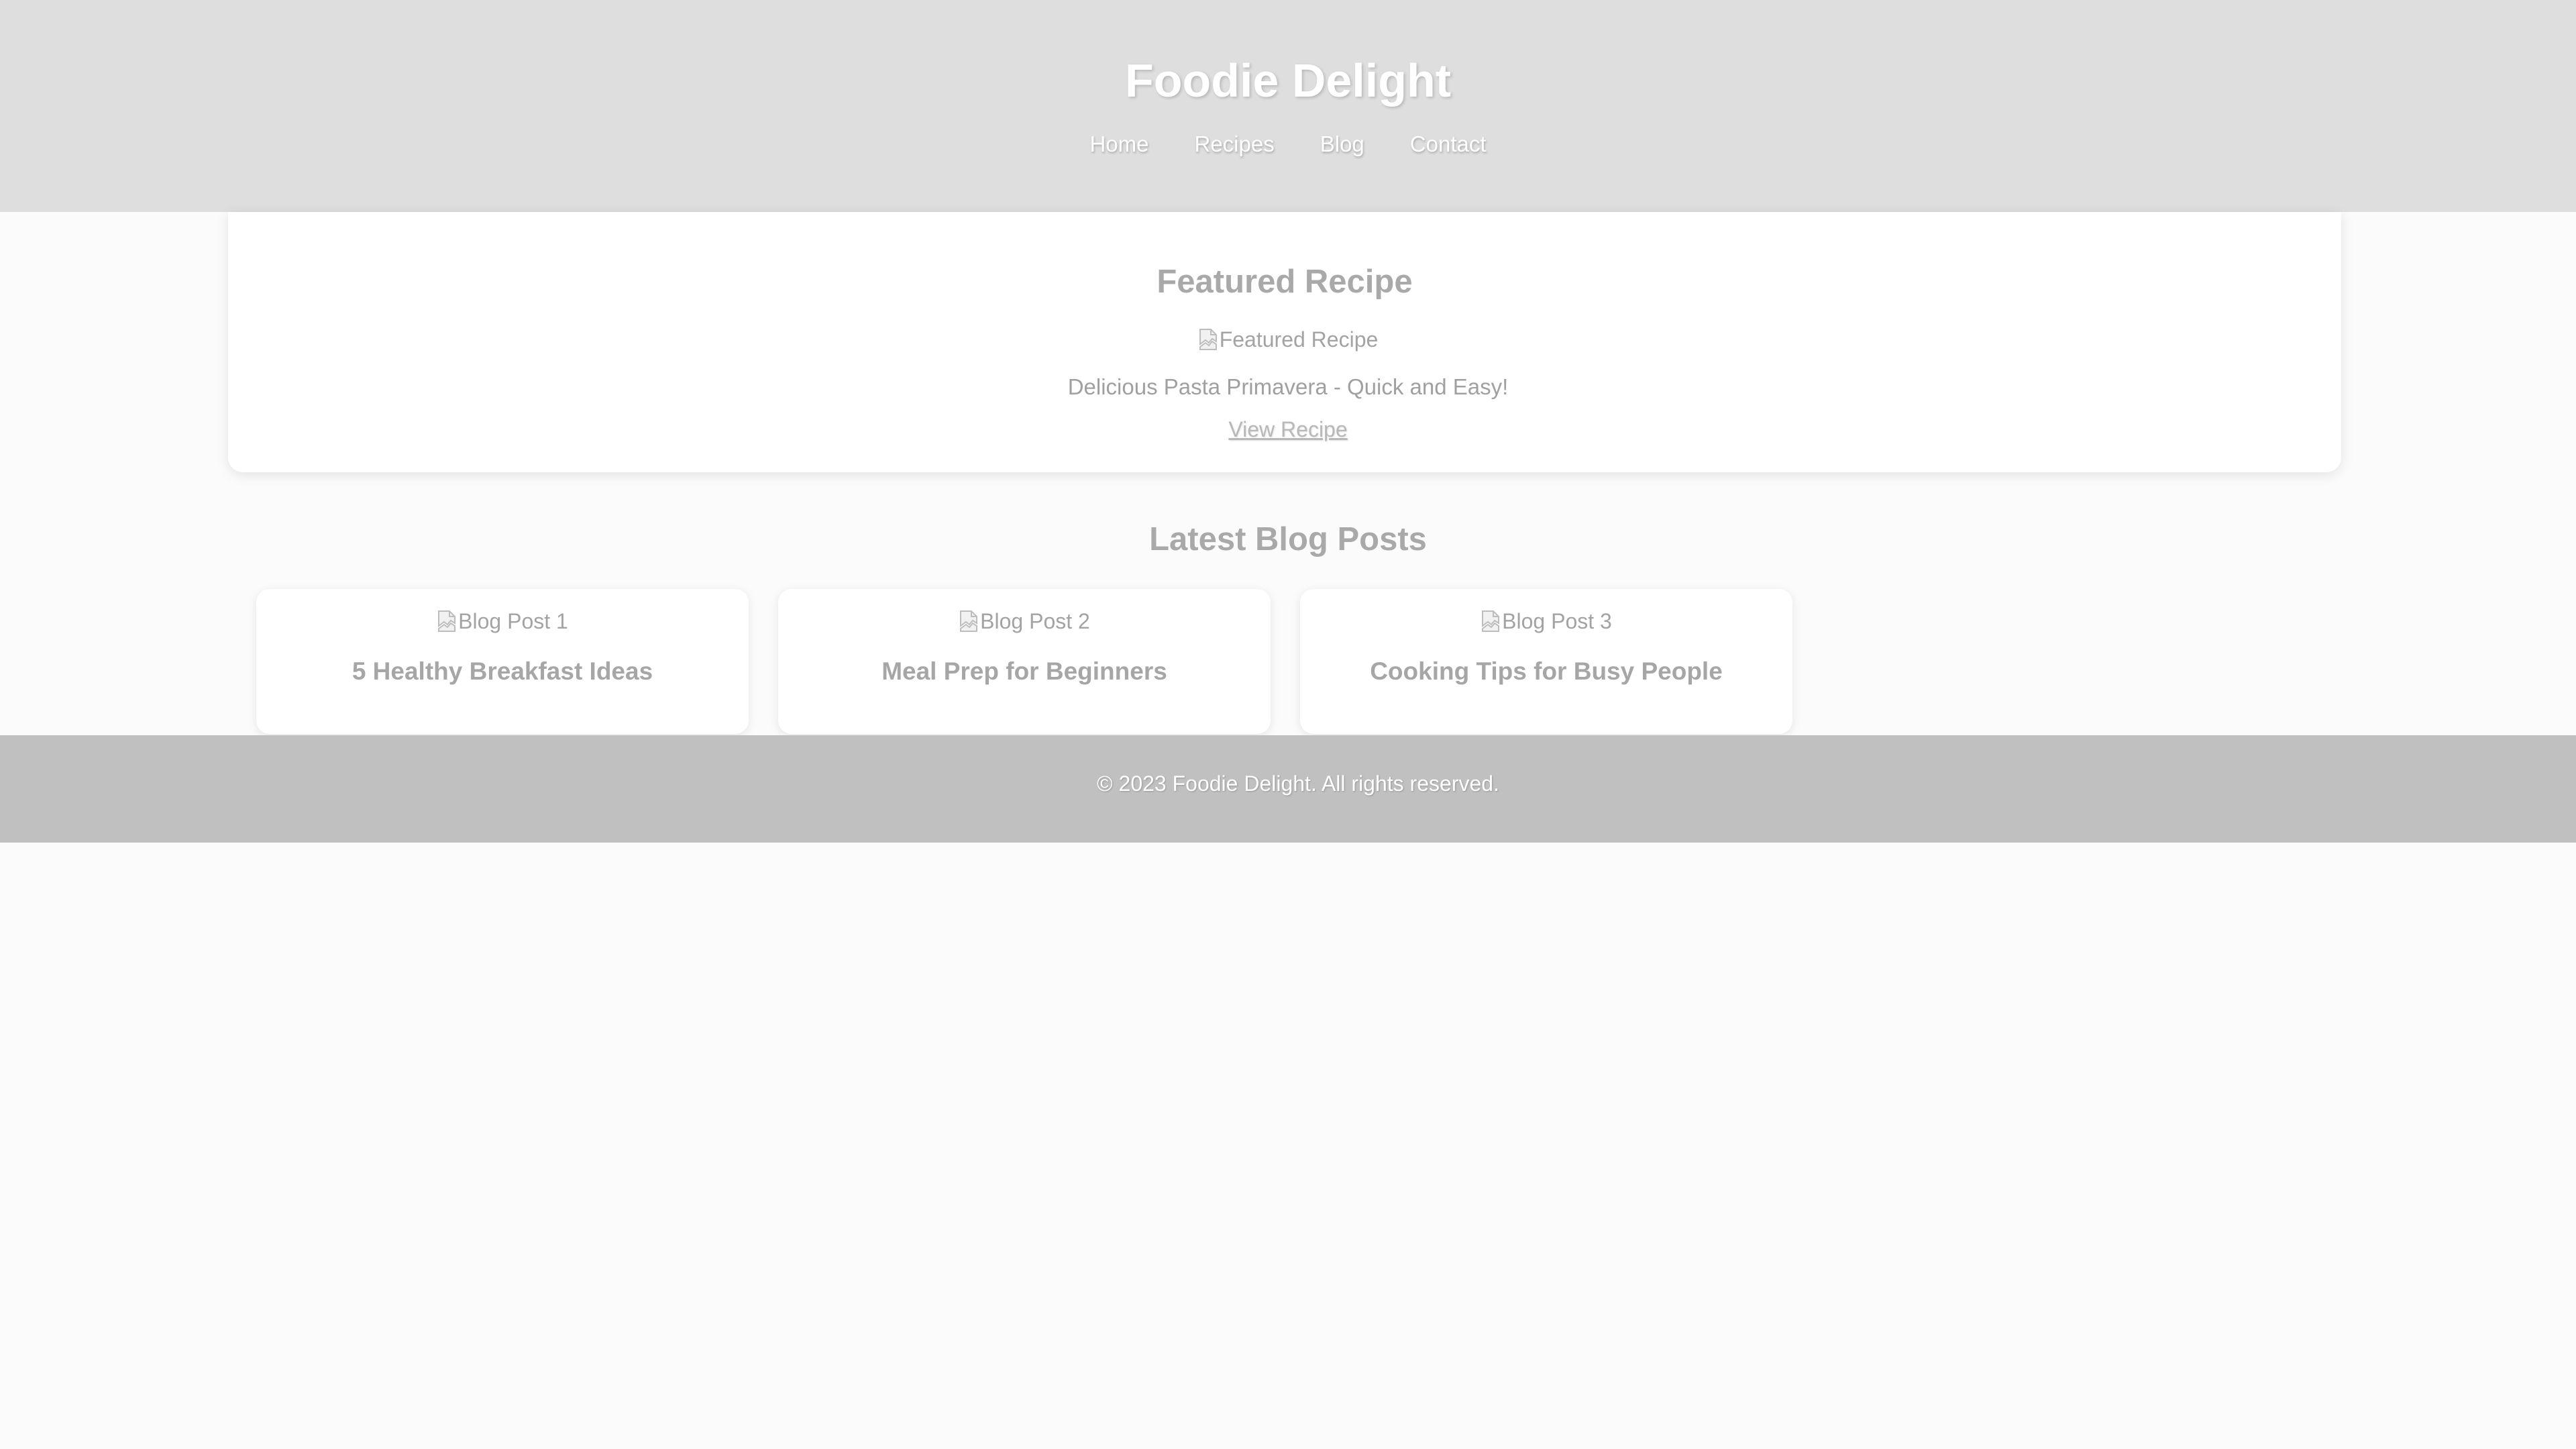 This screenshot has width=2576, height=1449. I want to click on blog-image-alt: Blog Post 1, so click(513, 621).